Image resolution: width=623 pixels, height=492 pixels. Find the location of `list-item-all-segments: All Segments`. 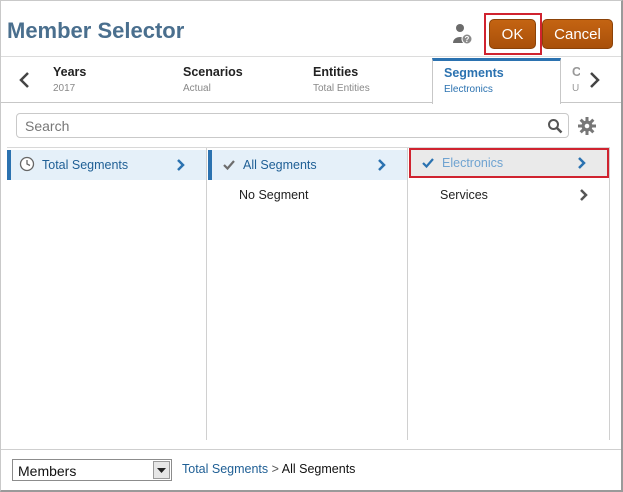

list-item-all-segments: All Segments is located at coordinates (307, 165).